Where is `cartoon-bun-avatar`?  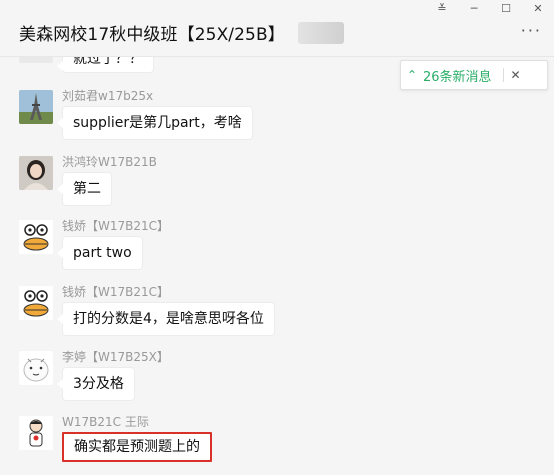 cartoon-bun-avatar is located at coordinates (36, 368).